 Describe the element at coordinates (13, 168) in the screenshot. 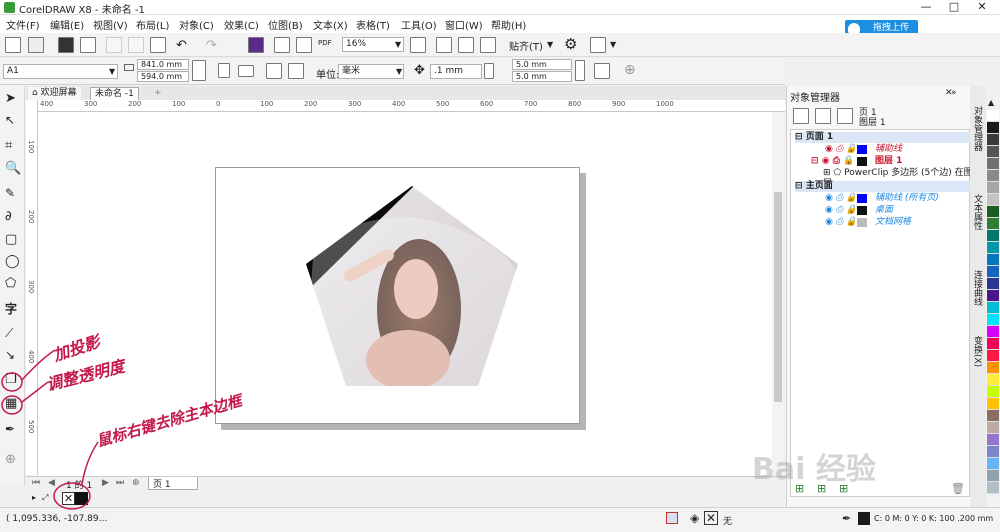

I see `zoom-tool-icon: 🔍` at that location.